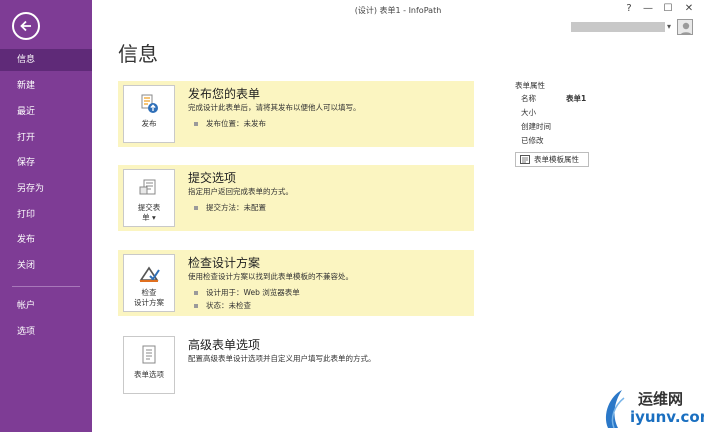 Image resolution: width=704 pixels, height=432 pixels. I want to click on form-options-button-label: 表单选项, so click(149, 374).